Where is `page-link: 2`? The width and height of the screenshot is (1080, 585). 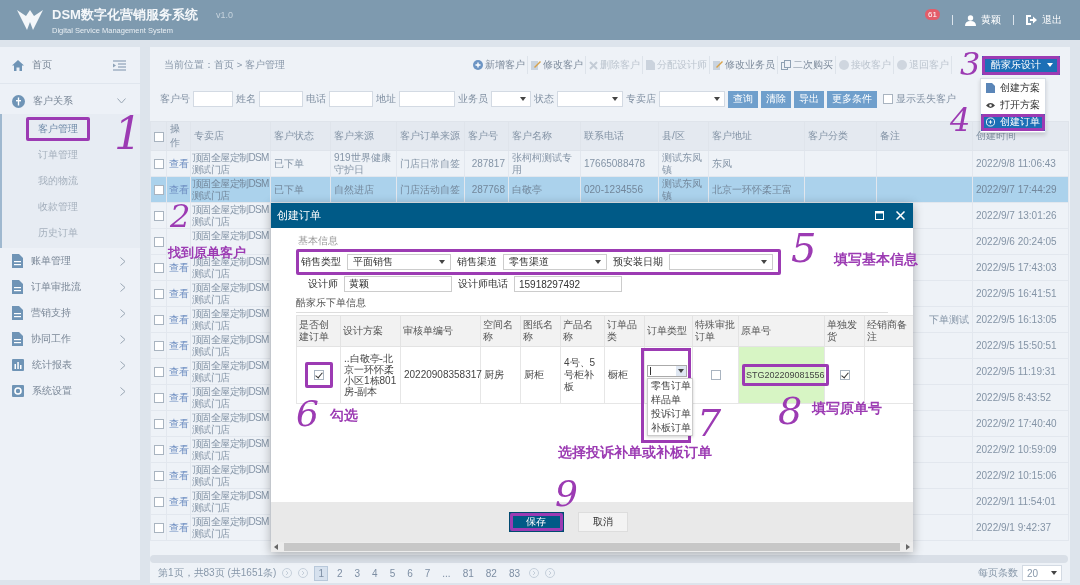
page-link: 2 is located at coordinates (339, 573).